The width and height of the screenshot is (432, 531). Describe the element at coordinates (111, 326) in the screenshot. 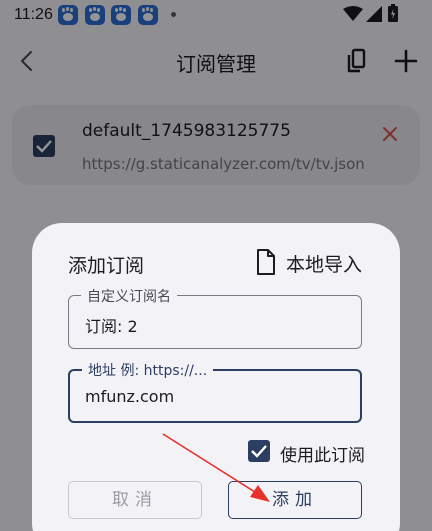

I see `subscription-name-value: 订阅: 2` at that location.